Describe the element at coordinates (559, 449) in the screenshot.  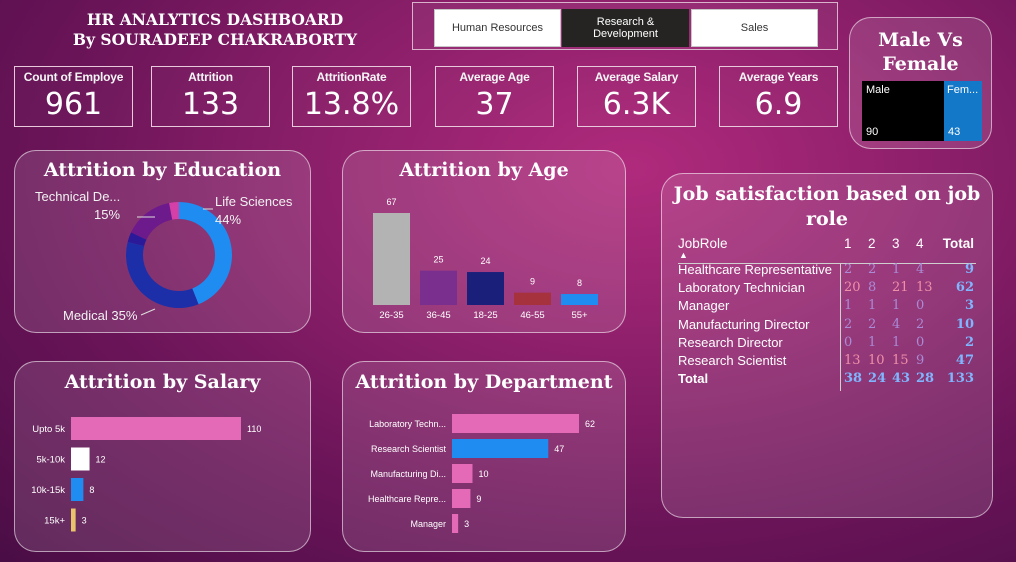
I see `dept-bar-value: 47` at that location.